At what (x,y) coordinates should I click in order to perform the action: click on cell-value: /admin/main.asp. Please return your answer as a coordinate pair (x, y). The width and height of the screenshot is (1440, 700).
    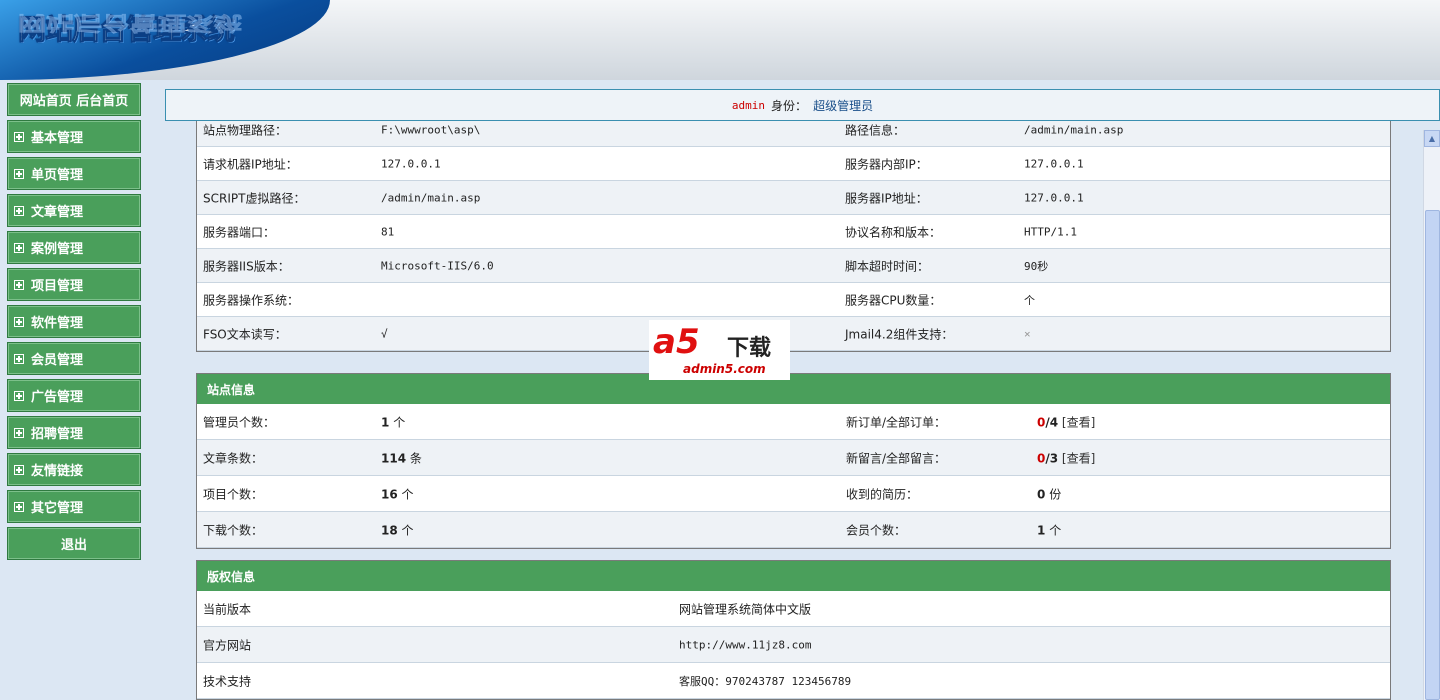
    Looking at the image, I should click on (431, 197).